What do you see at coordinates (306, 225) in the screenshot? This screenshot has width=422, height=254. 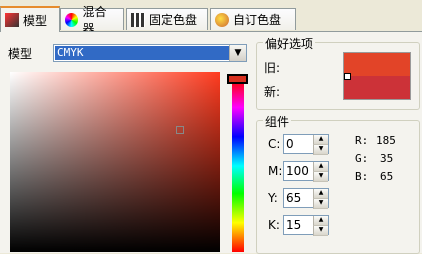 I see `black-stepper: 15 ▲ ▼` at bounding box center [306, 225].